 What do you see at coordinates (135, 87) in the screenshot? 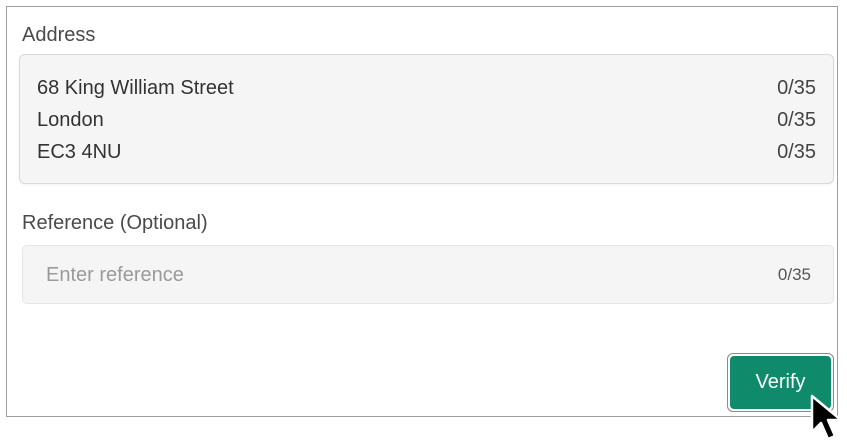
I see `address-line-1-text: 68 King William Street` at bounding box center [135, 87].